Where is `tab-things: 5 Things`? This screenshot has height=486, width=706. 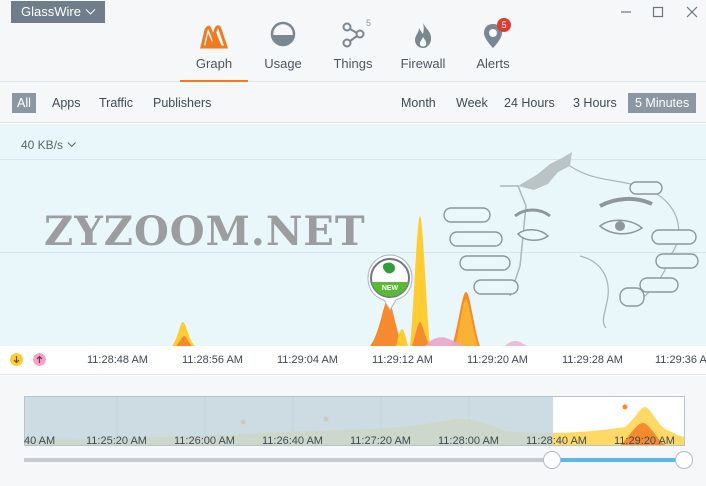
tab-things: 5 Things is located at coordinates (353, 50).